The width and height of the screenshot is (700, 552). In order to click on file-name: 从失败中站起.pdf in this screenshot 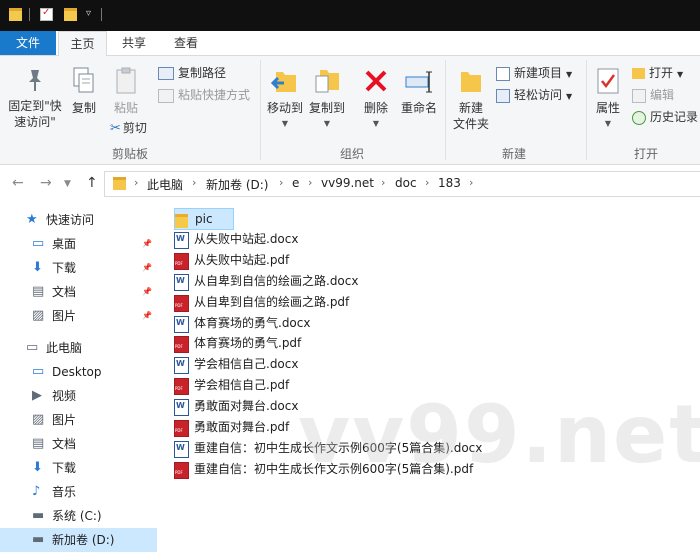, I will do `click(242, 259)`.